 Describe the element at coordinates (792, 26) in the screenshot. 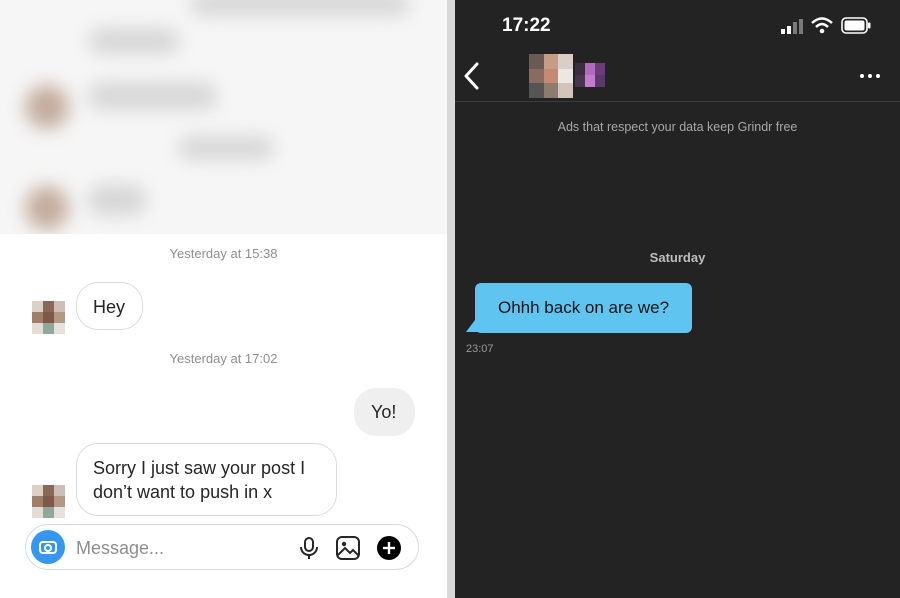

I see `signal-icon` at that location.